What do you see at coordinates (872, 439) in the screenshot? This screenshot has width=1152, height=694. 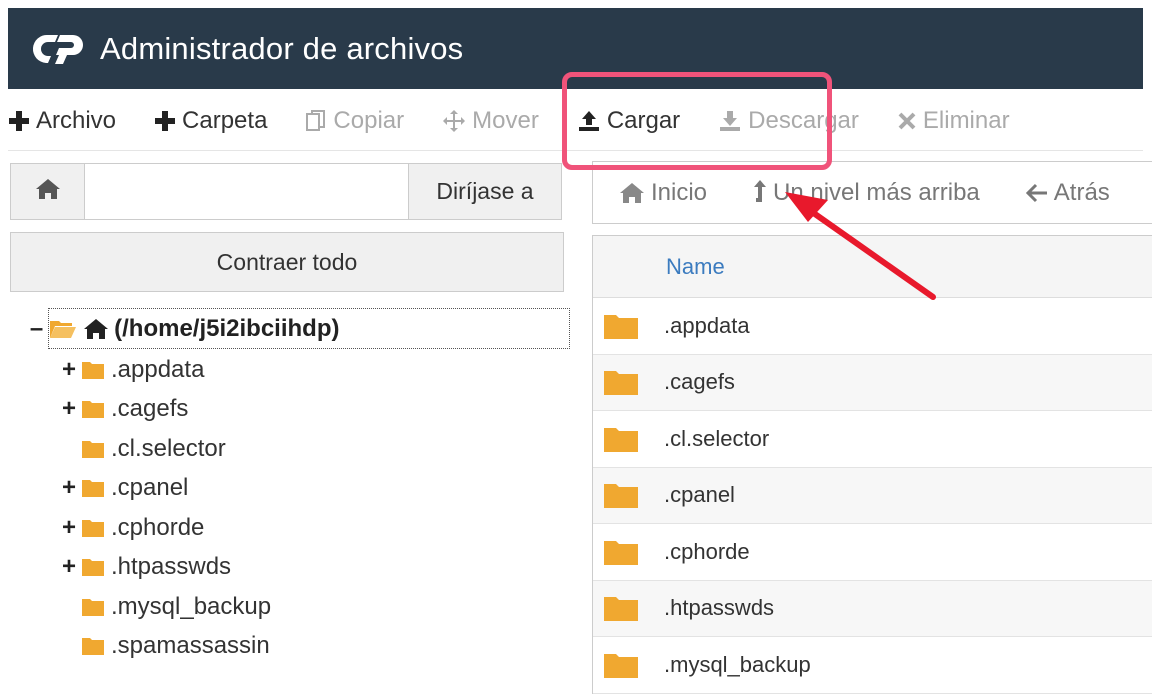 I see `table-row: .cl.selector` at bounding box center [872, 439].